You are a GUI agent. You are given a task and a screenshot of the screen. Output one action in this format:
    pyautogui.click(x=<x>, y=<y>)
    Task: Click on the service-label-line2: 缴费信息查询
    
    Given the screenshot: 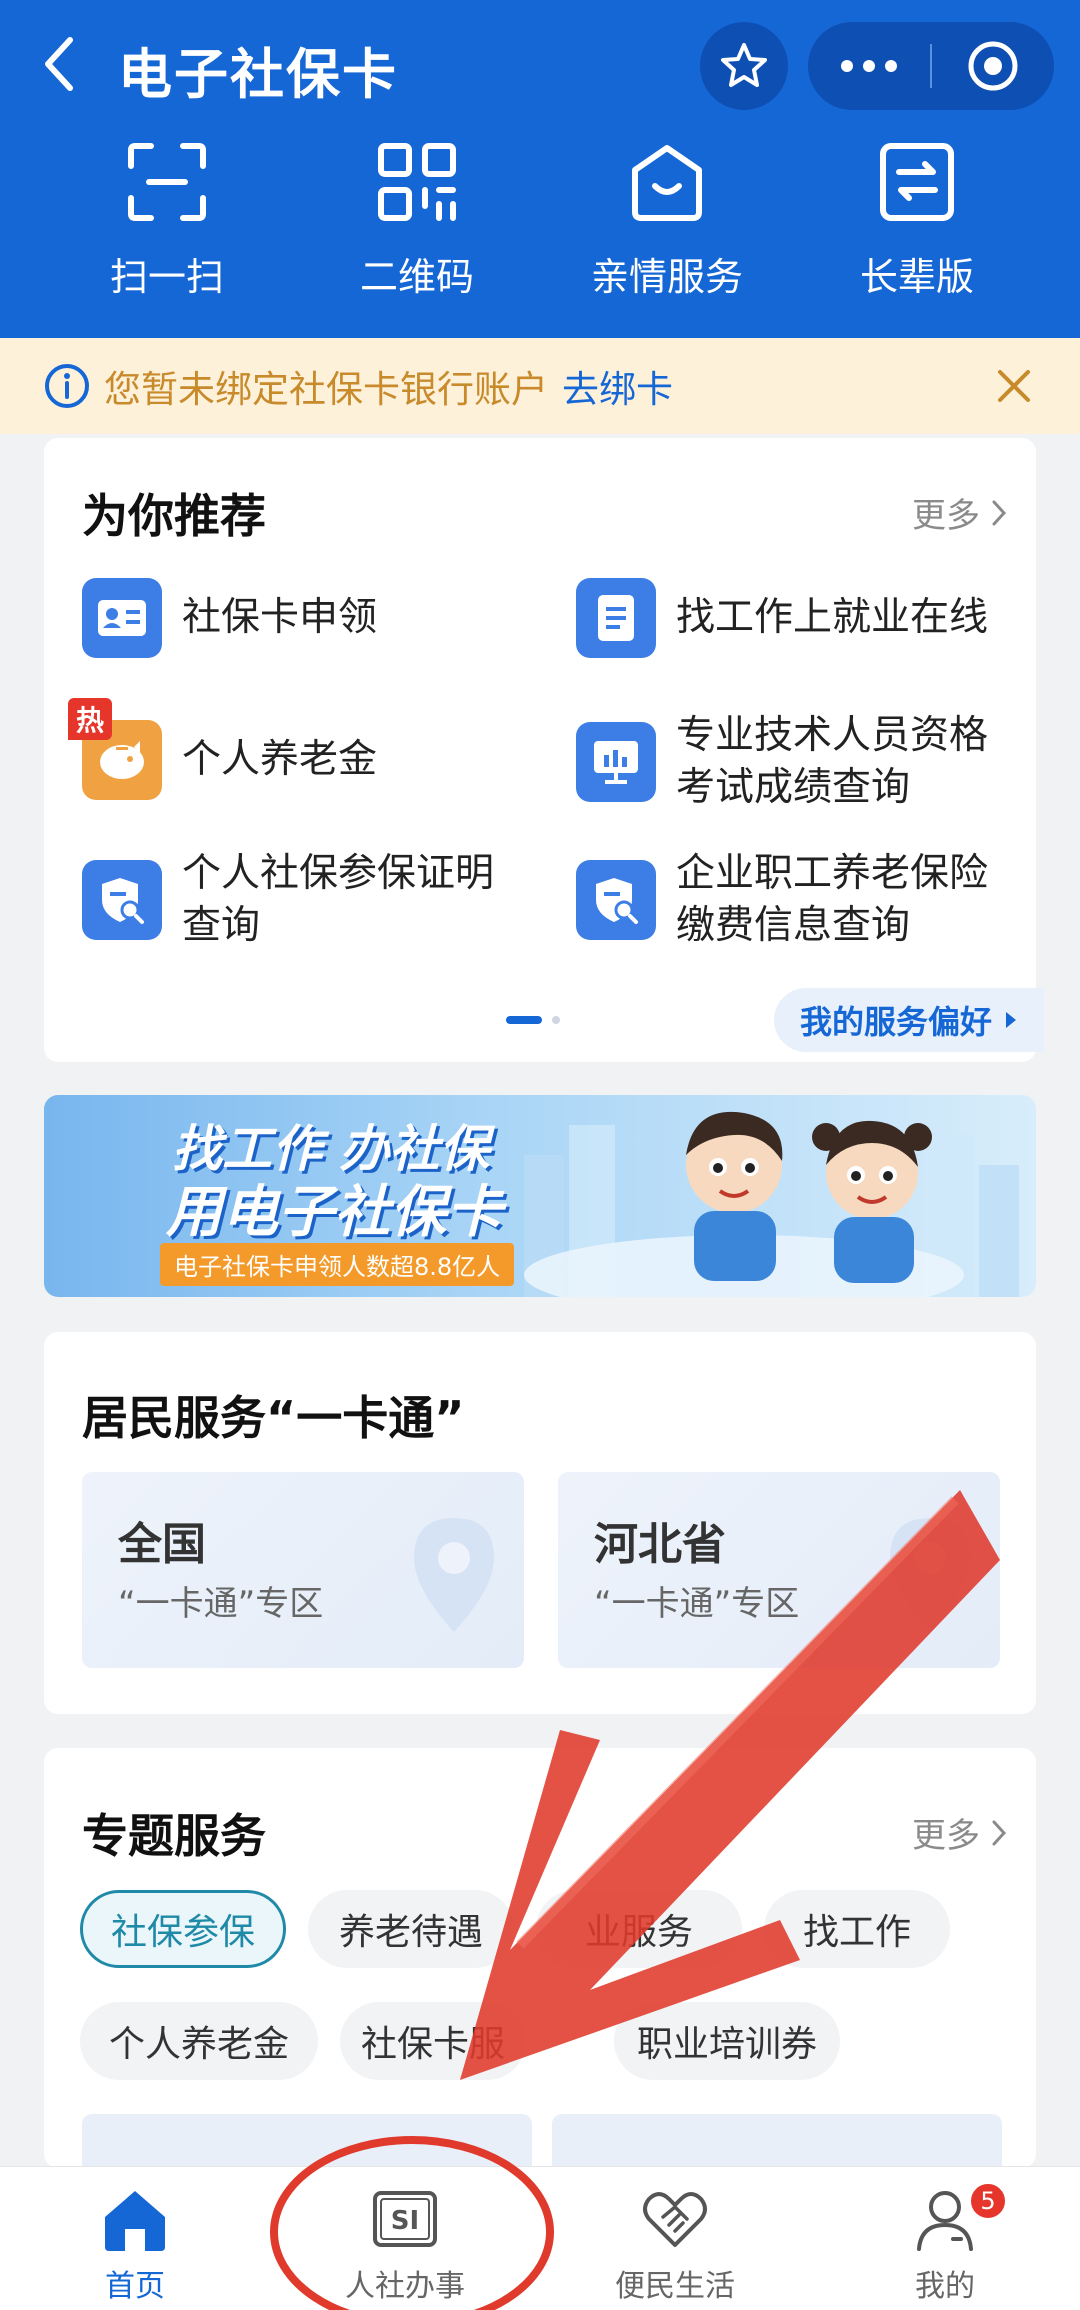 What is the action you would take?
    pyautogui.click(x=793, y=925)
    